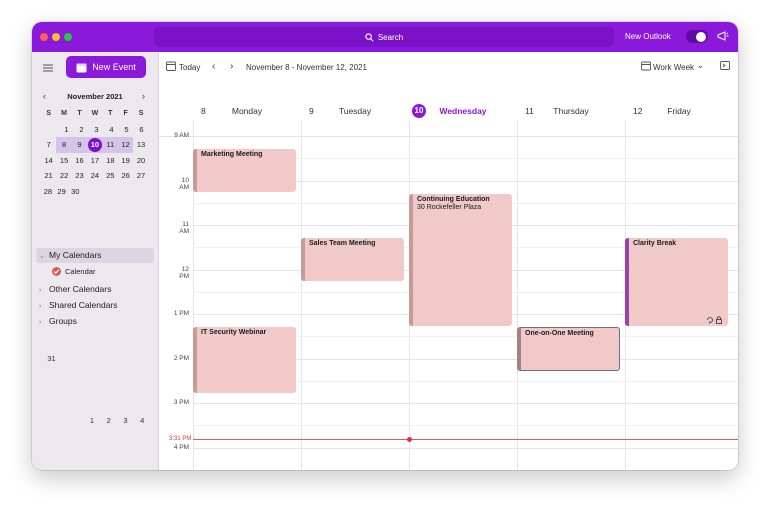 The image size is (770, 514). What do you see at coordinates (181, 358) in the screenshot?
I see `hour-label: 2 PM` at bounding box center [181, 358].